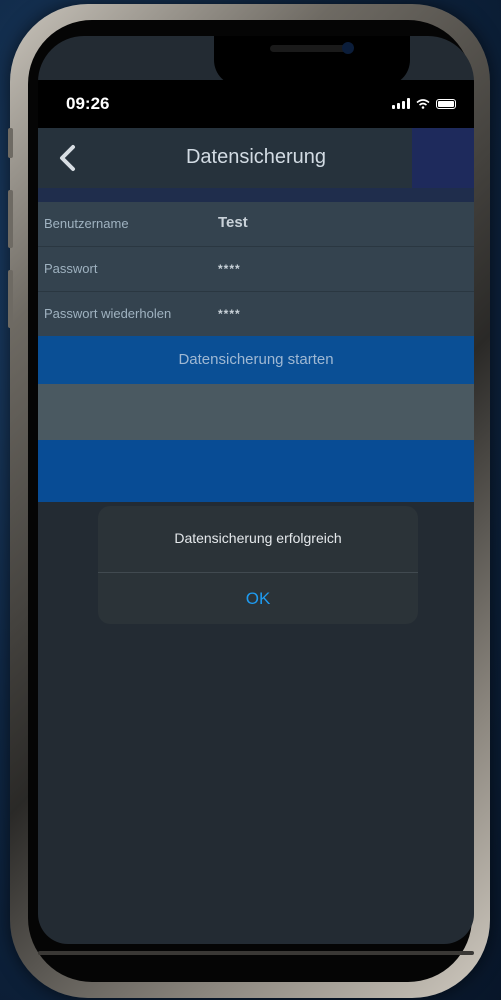  I want to click on blue-panel, so click(256, 471).